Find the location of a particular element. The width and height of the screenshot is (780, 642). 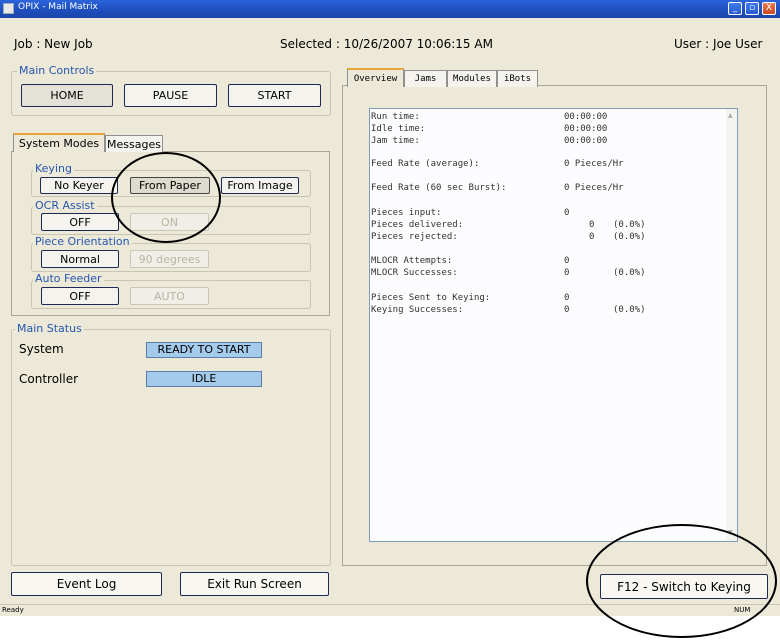

mlocr-successes-pct: (0.0%) is located at coordinates (629, 273).